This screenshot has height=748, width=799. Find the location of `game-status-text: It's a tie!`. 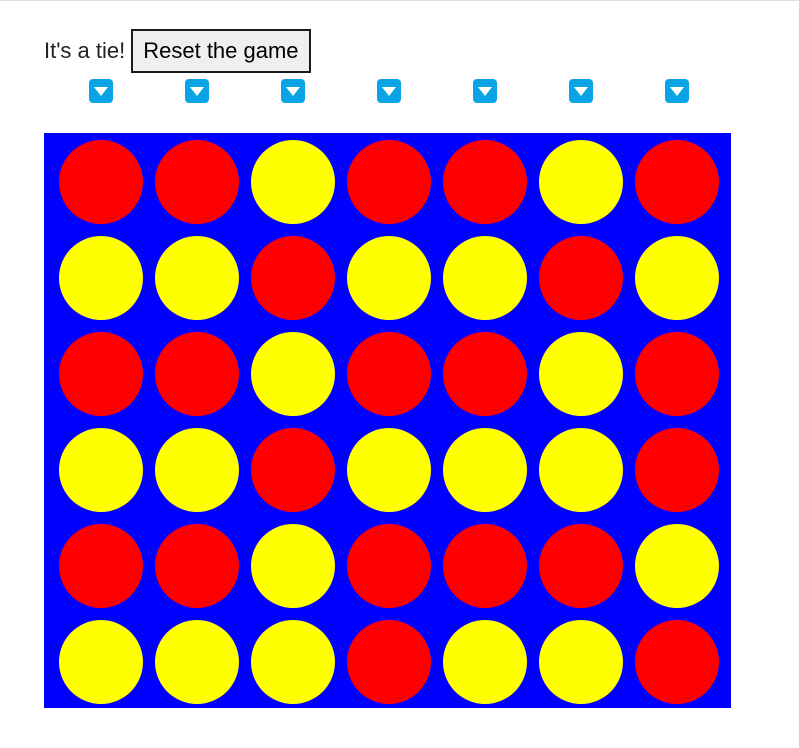

game-status-text: It's a tie! is located at coordinates (85, 50).